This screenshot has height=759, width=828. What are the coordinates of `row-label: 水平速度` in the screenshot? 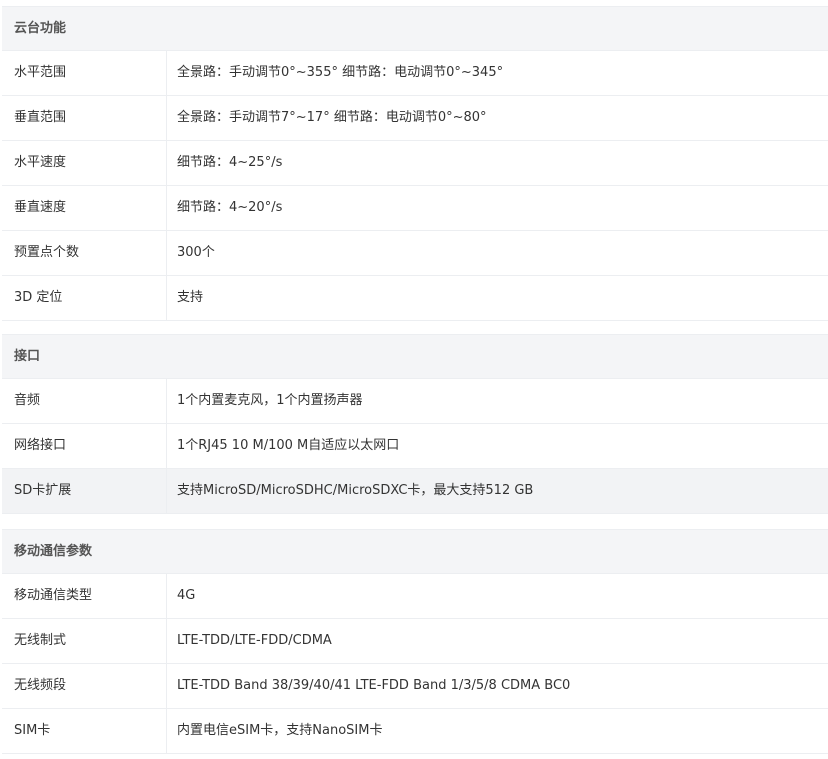 It's located at (84, 163).